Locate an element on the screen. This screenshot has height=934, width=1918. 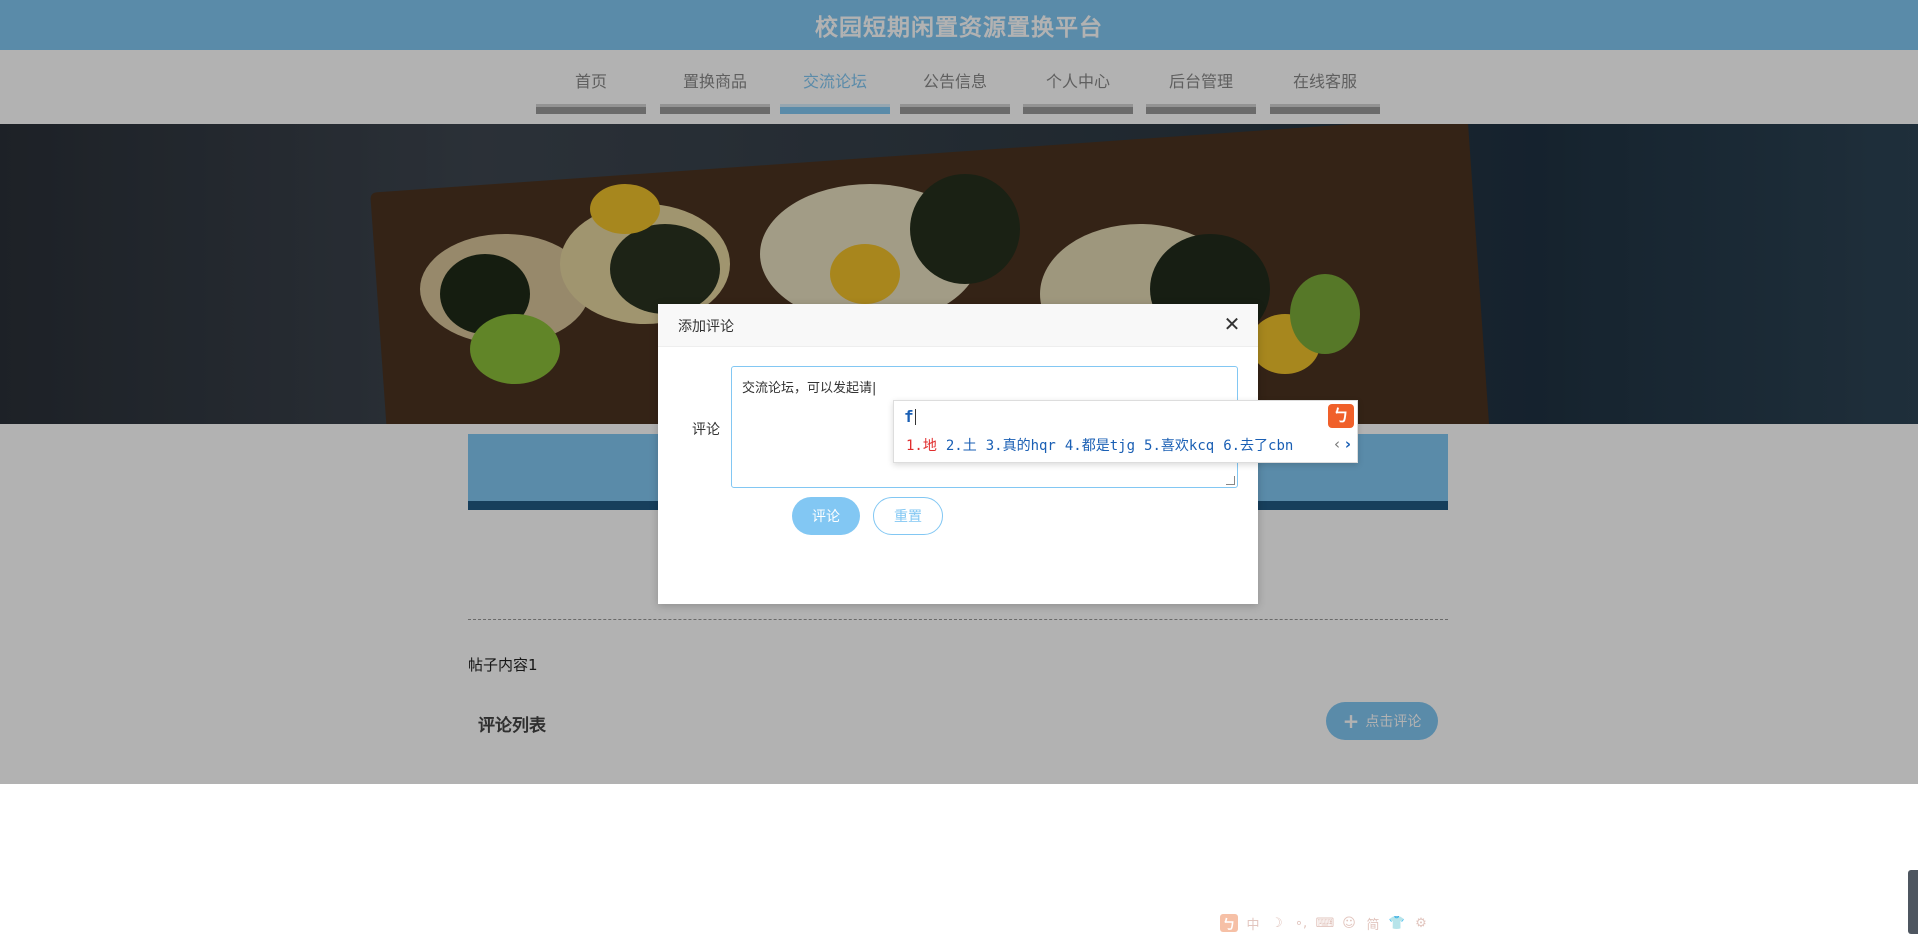
prev-page-icon: ‹ is located at coordinates (1337, 444).